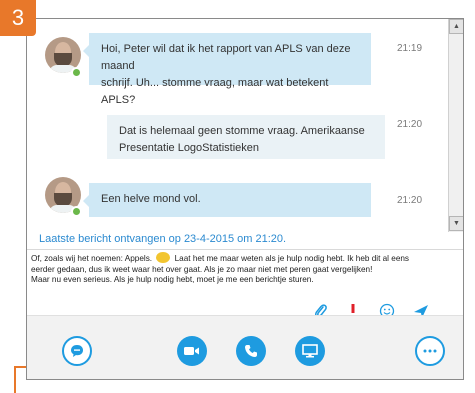  Describe the element at coordinates (92, 258) in the screenshot. I see `compose-text: Of, zoals wij het noemen: Appels.` at that location.